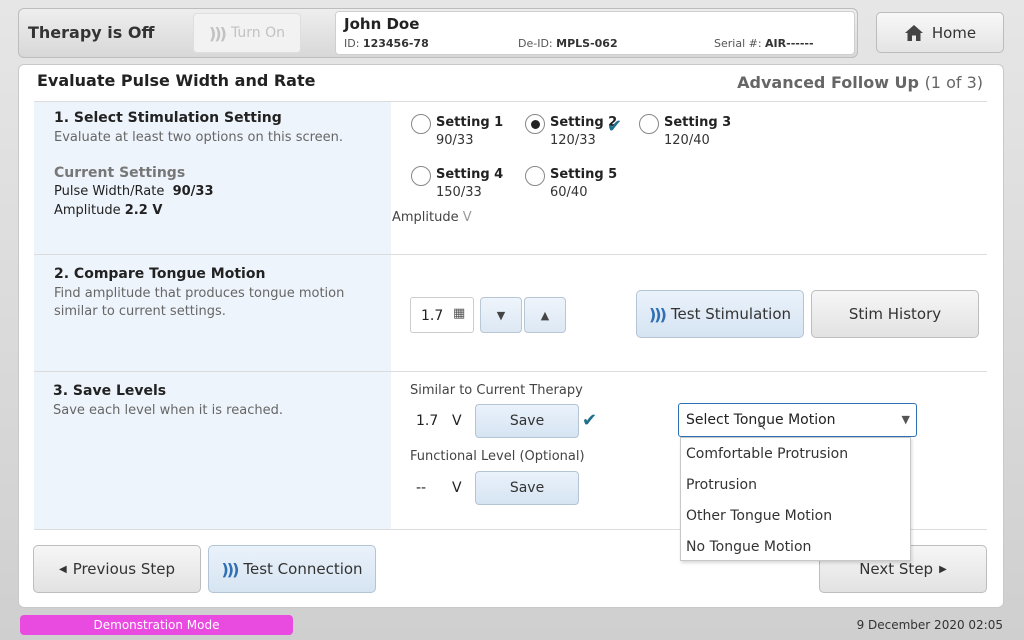 The height and width of the screenshot is (640, 1024). Describe the element at coordinates (471, 132) in the screenshot. I see `setting-1-radio: Setting 1 90/33` at that location.